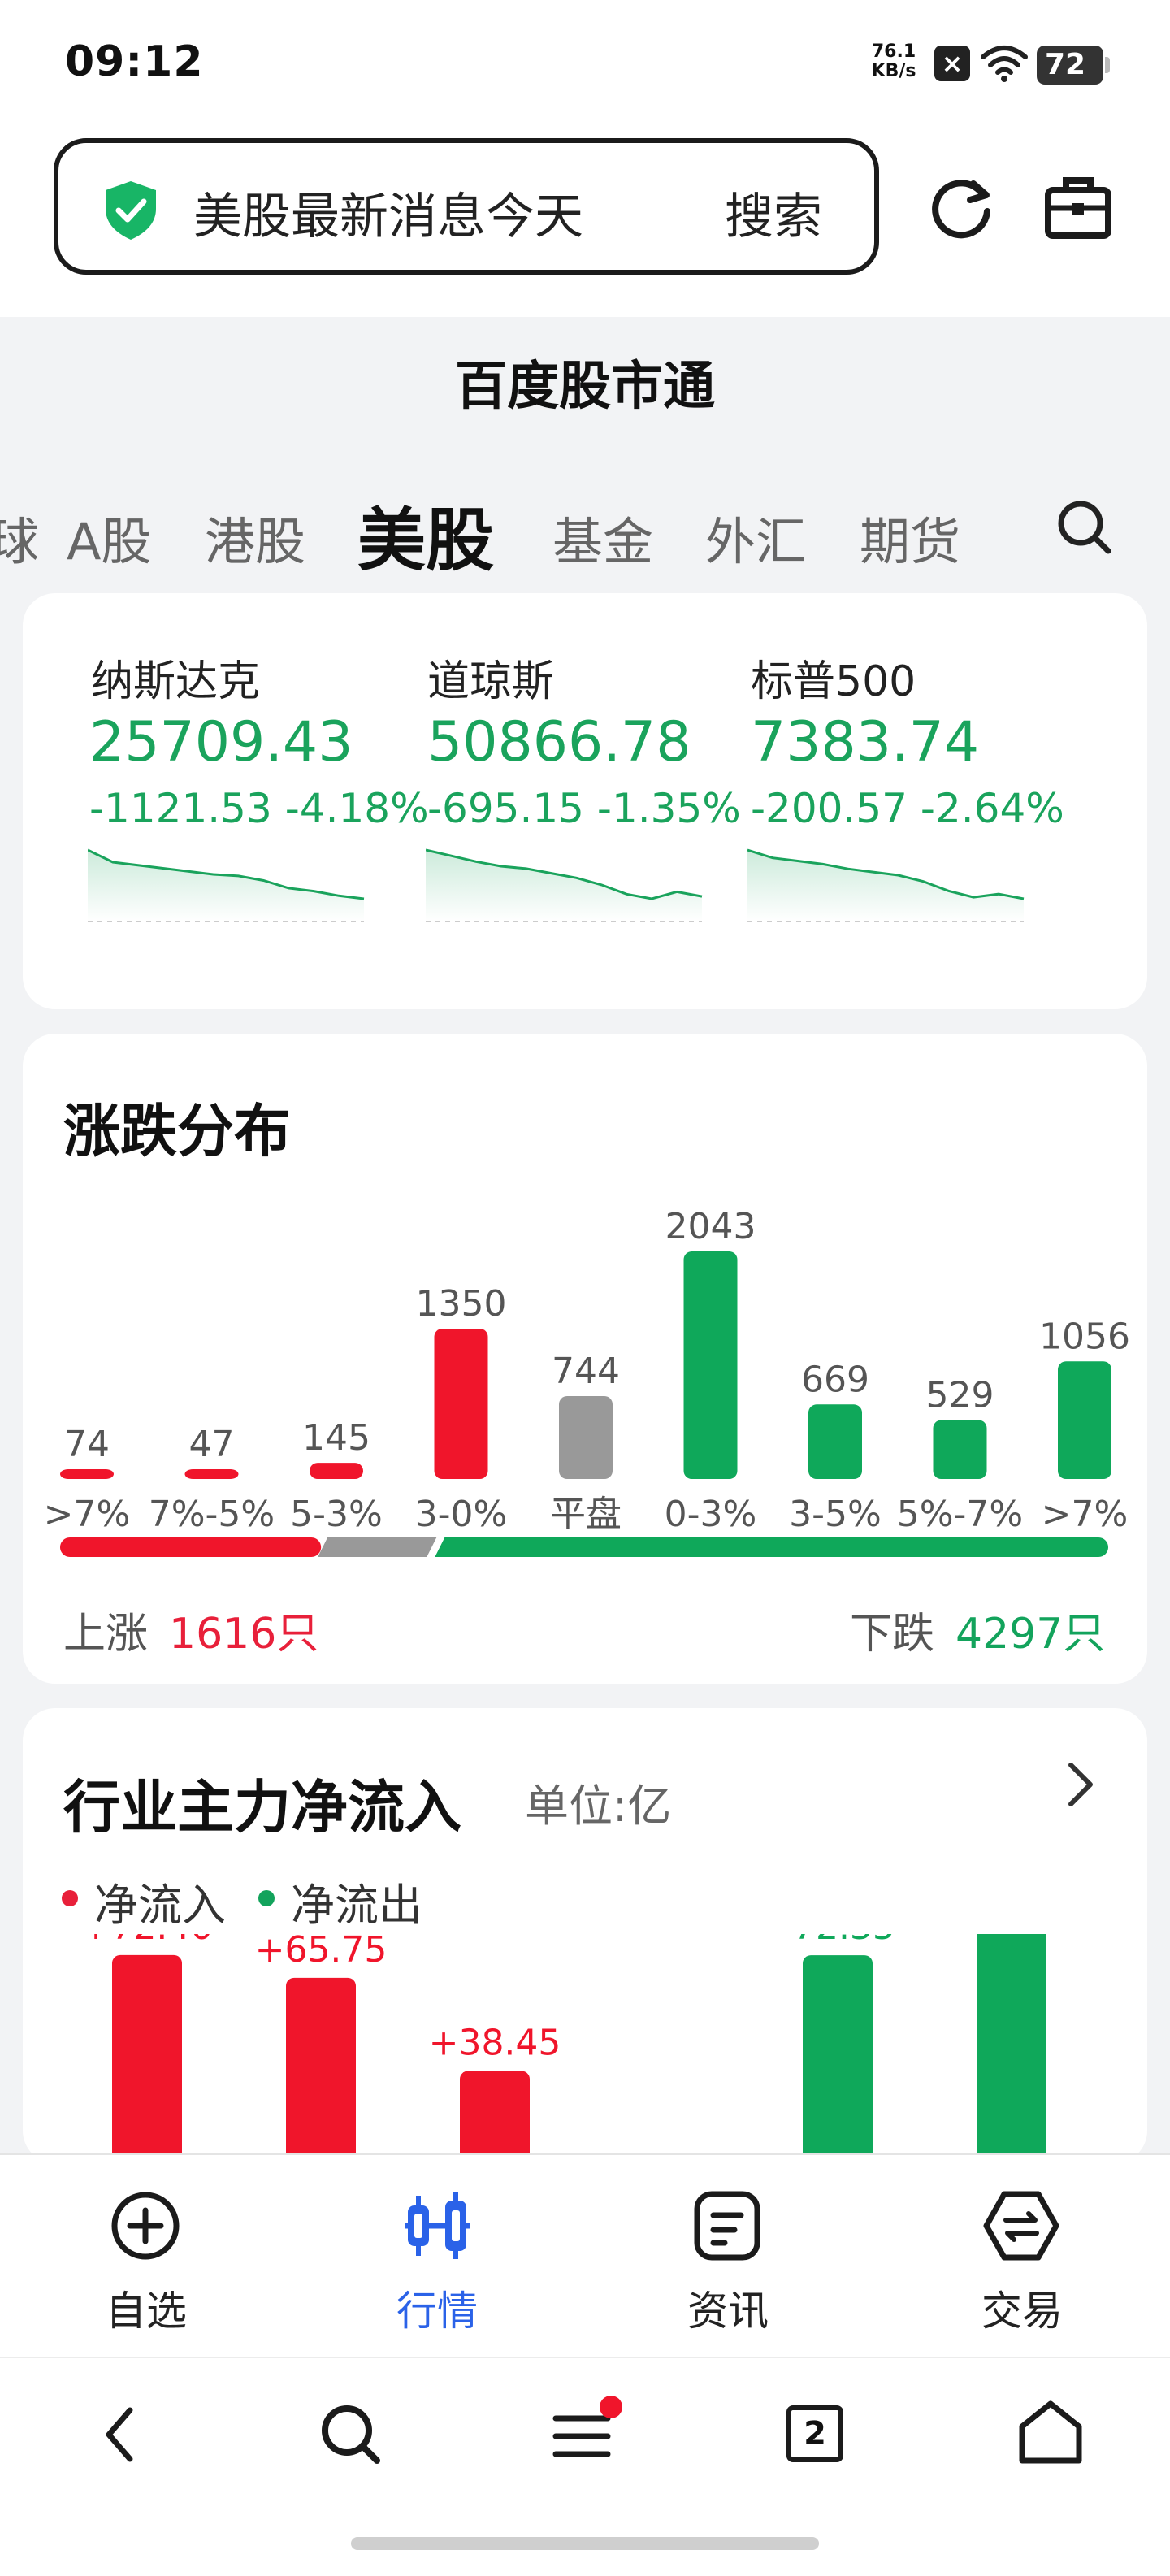 The image size is (1170, 2576). I want to click on chevron-right-icon, so click(1080, 1785).